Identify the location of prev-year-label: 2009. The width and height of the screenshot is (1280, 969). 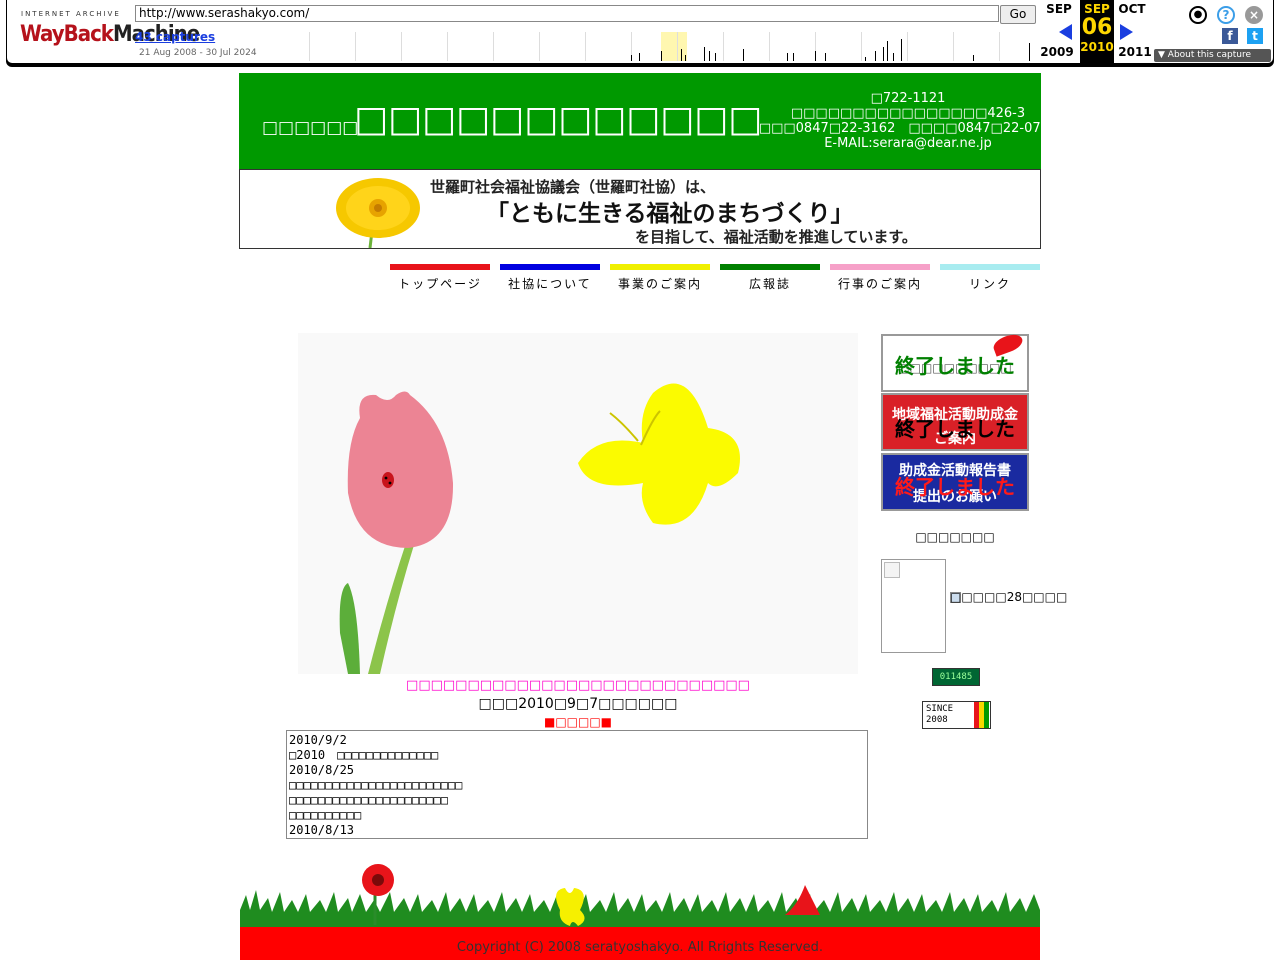
(1057, 52).